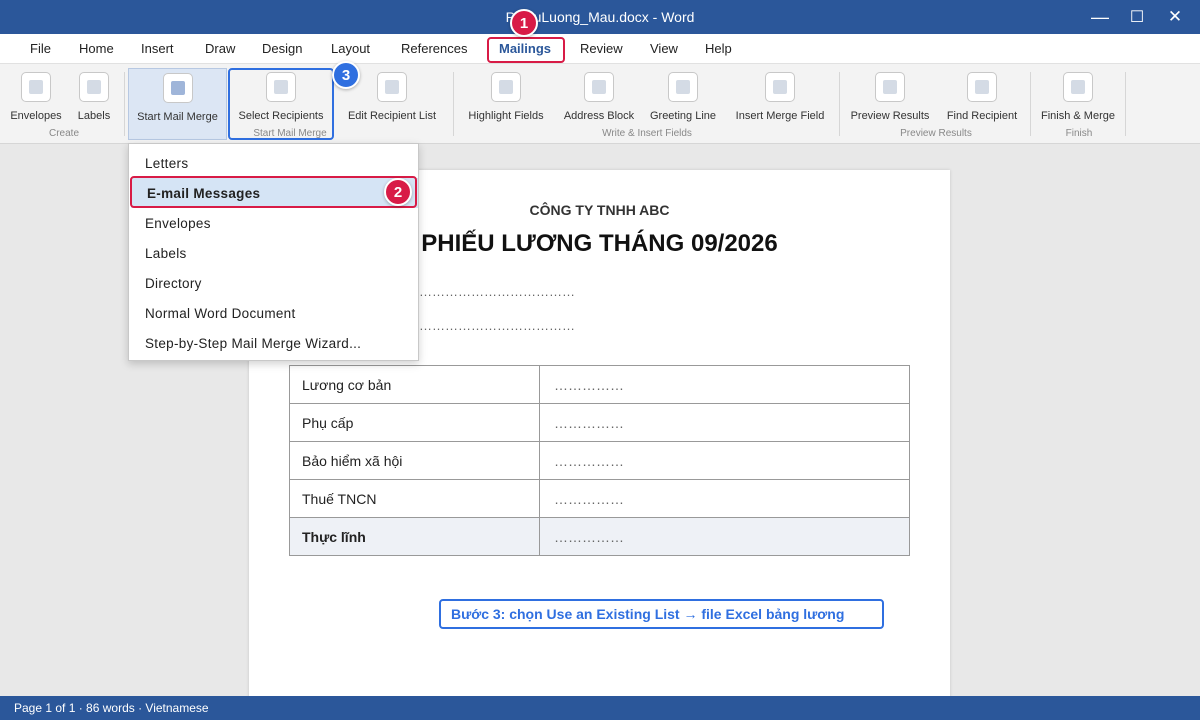 This screenshot has width=1200, height=720. Describe the element at coordinates (220, 48) in the screenshot. I see `tab-draw: Draw` at that location.